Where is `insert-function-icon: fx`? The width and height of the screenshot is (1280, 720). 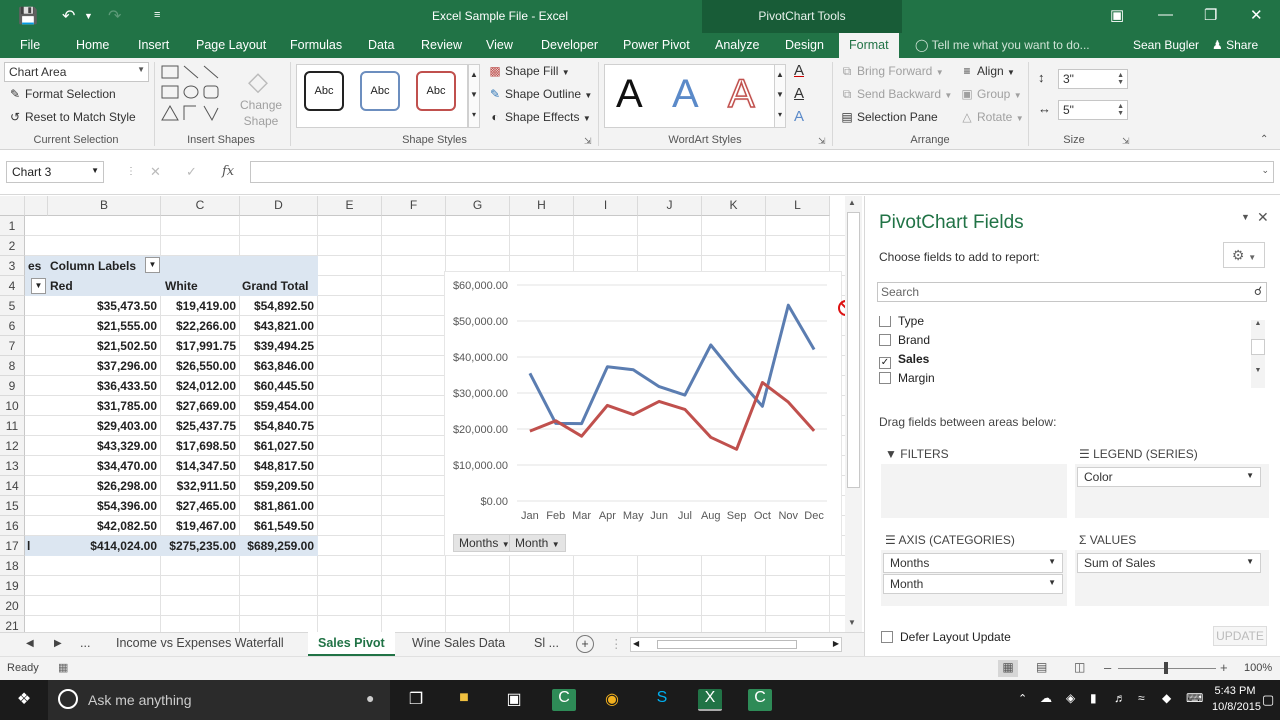 insert-function-icon: fx is located at coordinates (228, 171).